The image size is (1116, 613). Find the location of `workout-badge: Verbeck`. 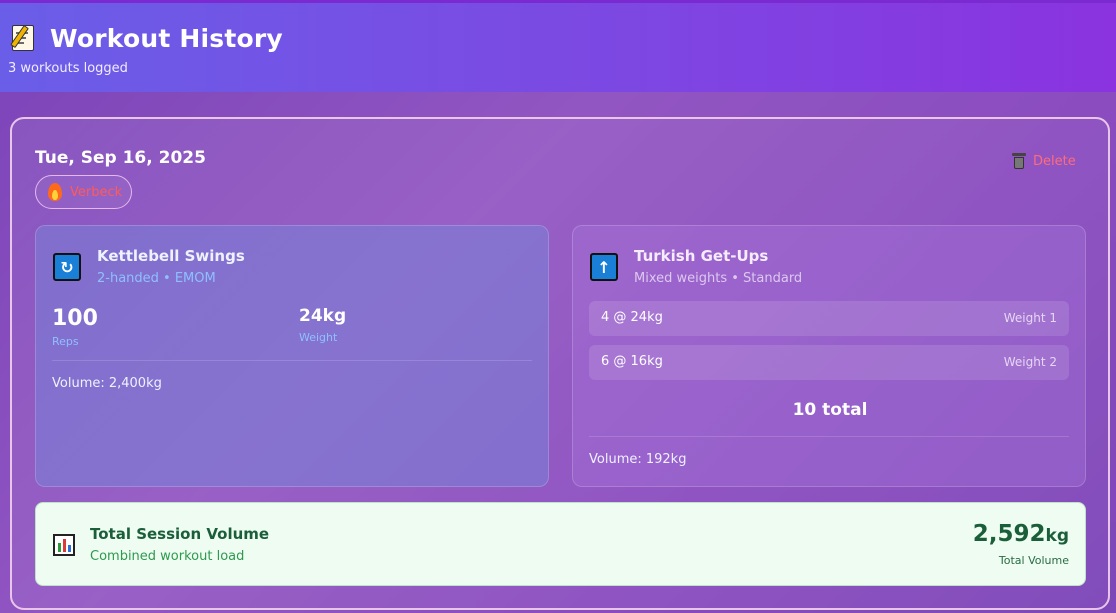

workout-badge: Verbeck is located at coordinates (83, 192).